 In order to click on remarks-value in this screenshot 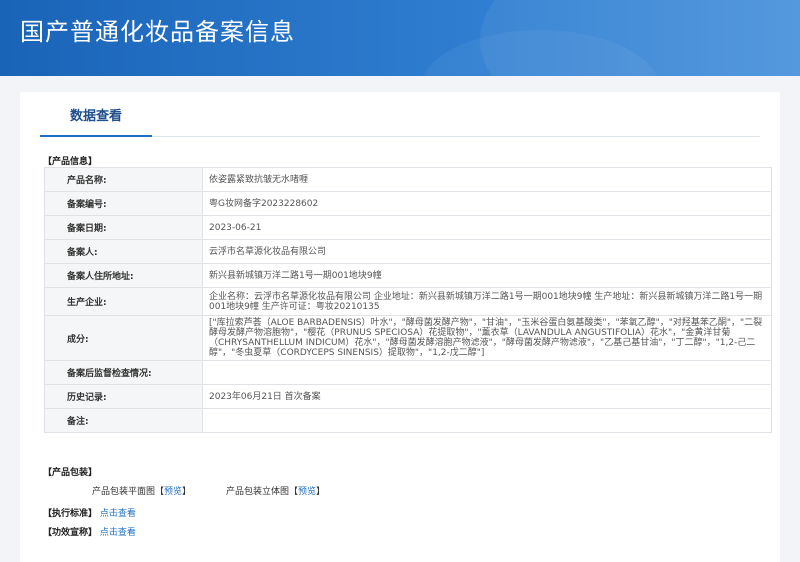, I will do `click(487, 420)`.